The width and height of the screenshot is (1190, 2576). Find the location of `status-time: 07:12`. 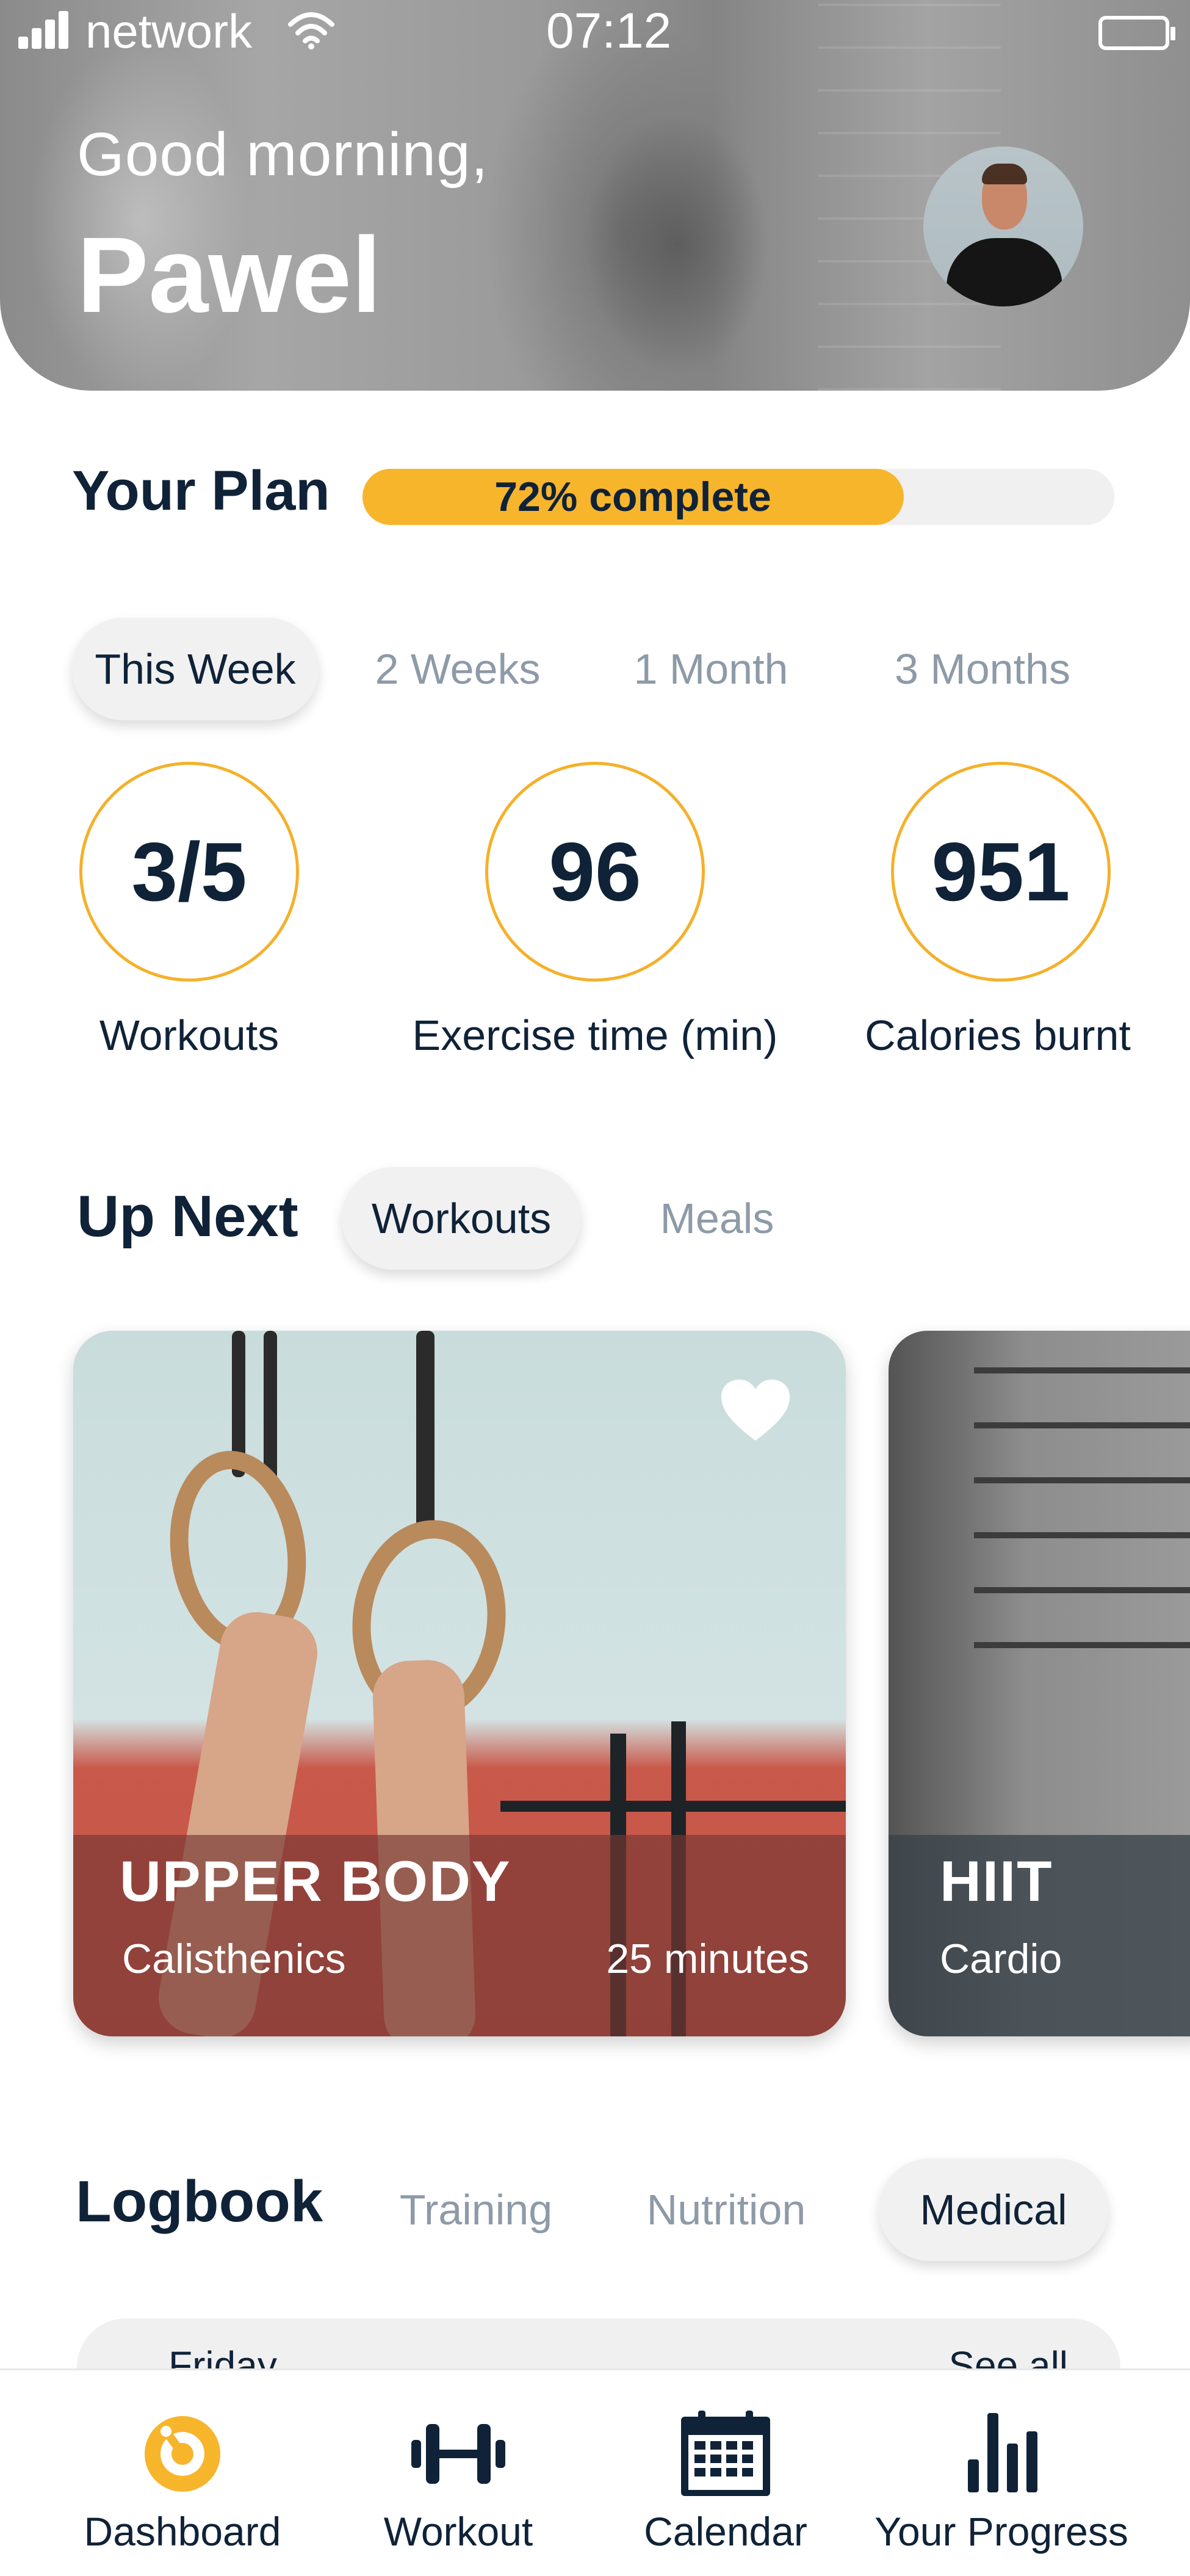

status-time: 07:12 is located at coordinates (609, 31).